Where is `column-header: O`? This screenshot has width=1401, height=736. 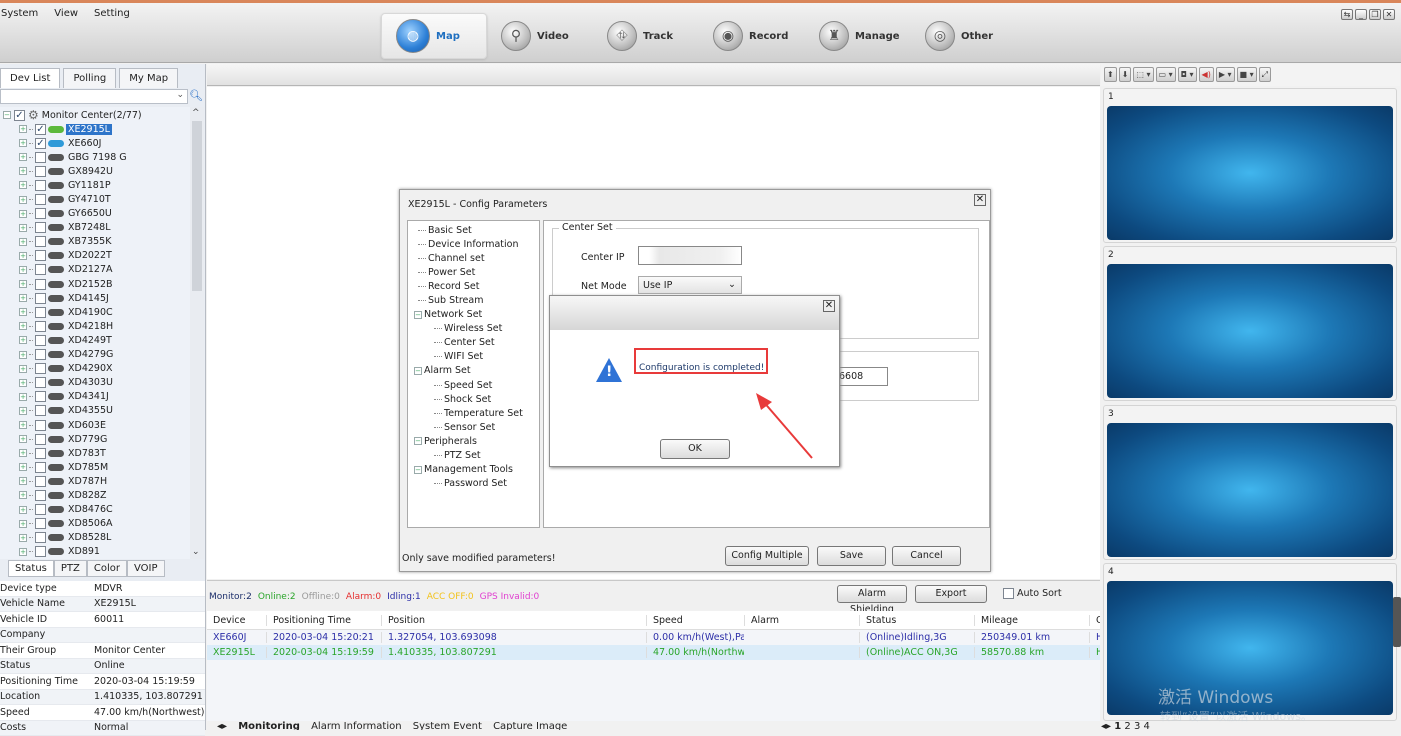 column-header: O is located at coordinates (1094, 620).